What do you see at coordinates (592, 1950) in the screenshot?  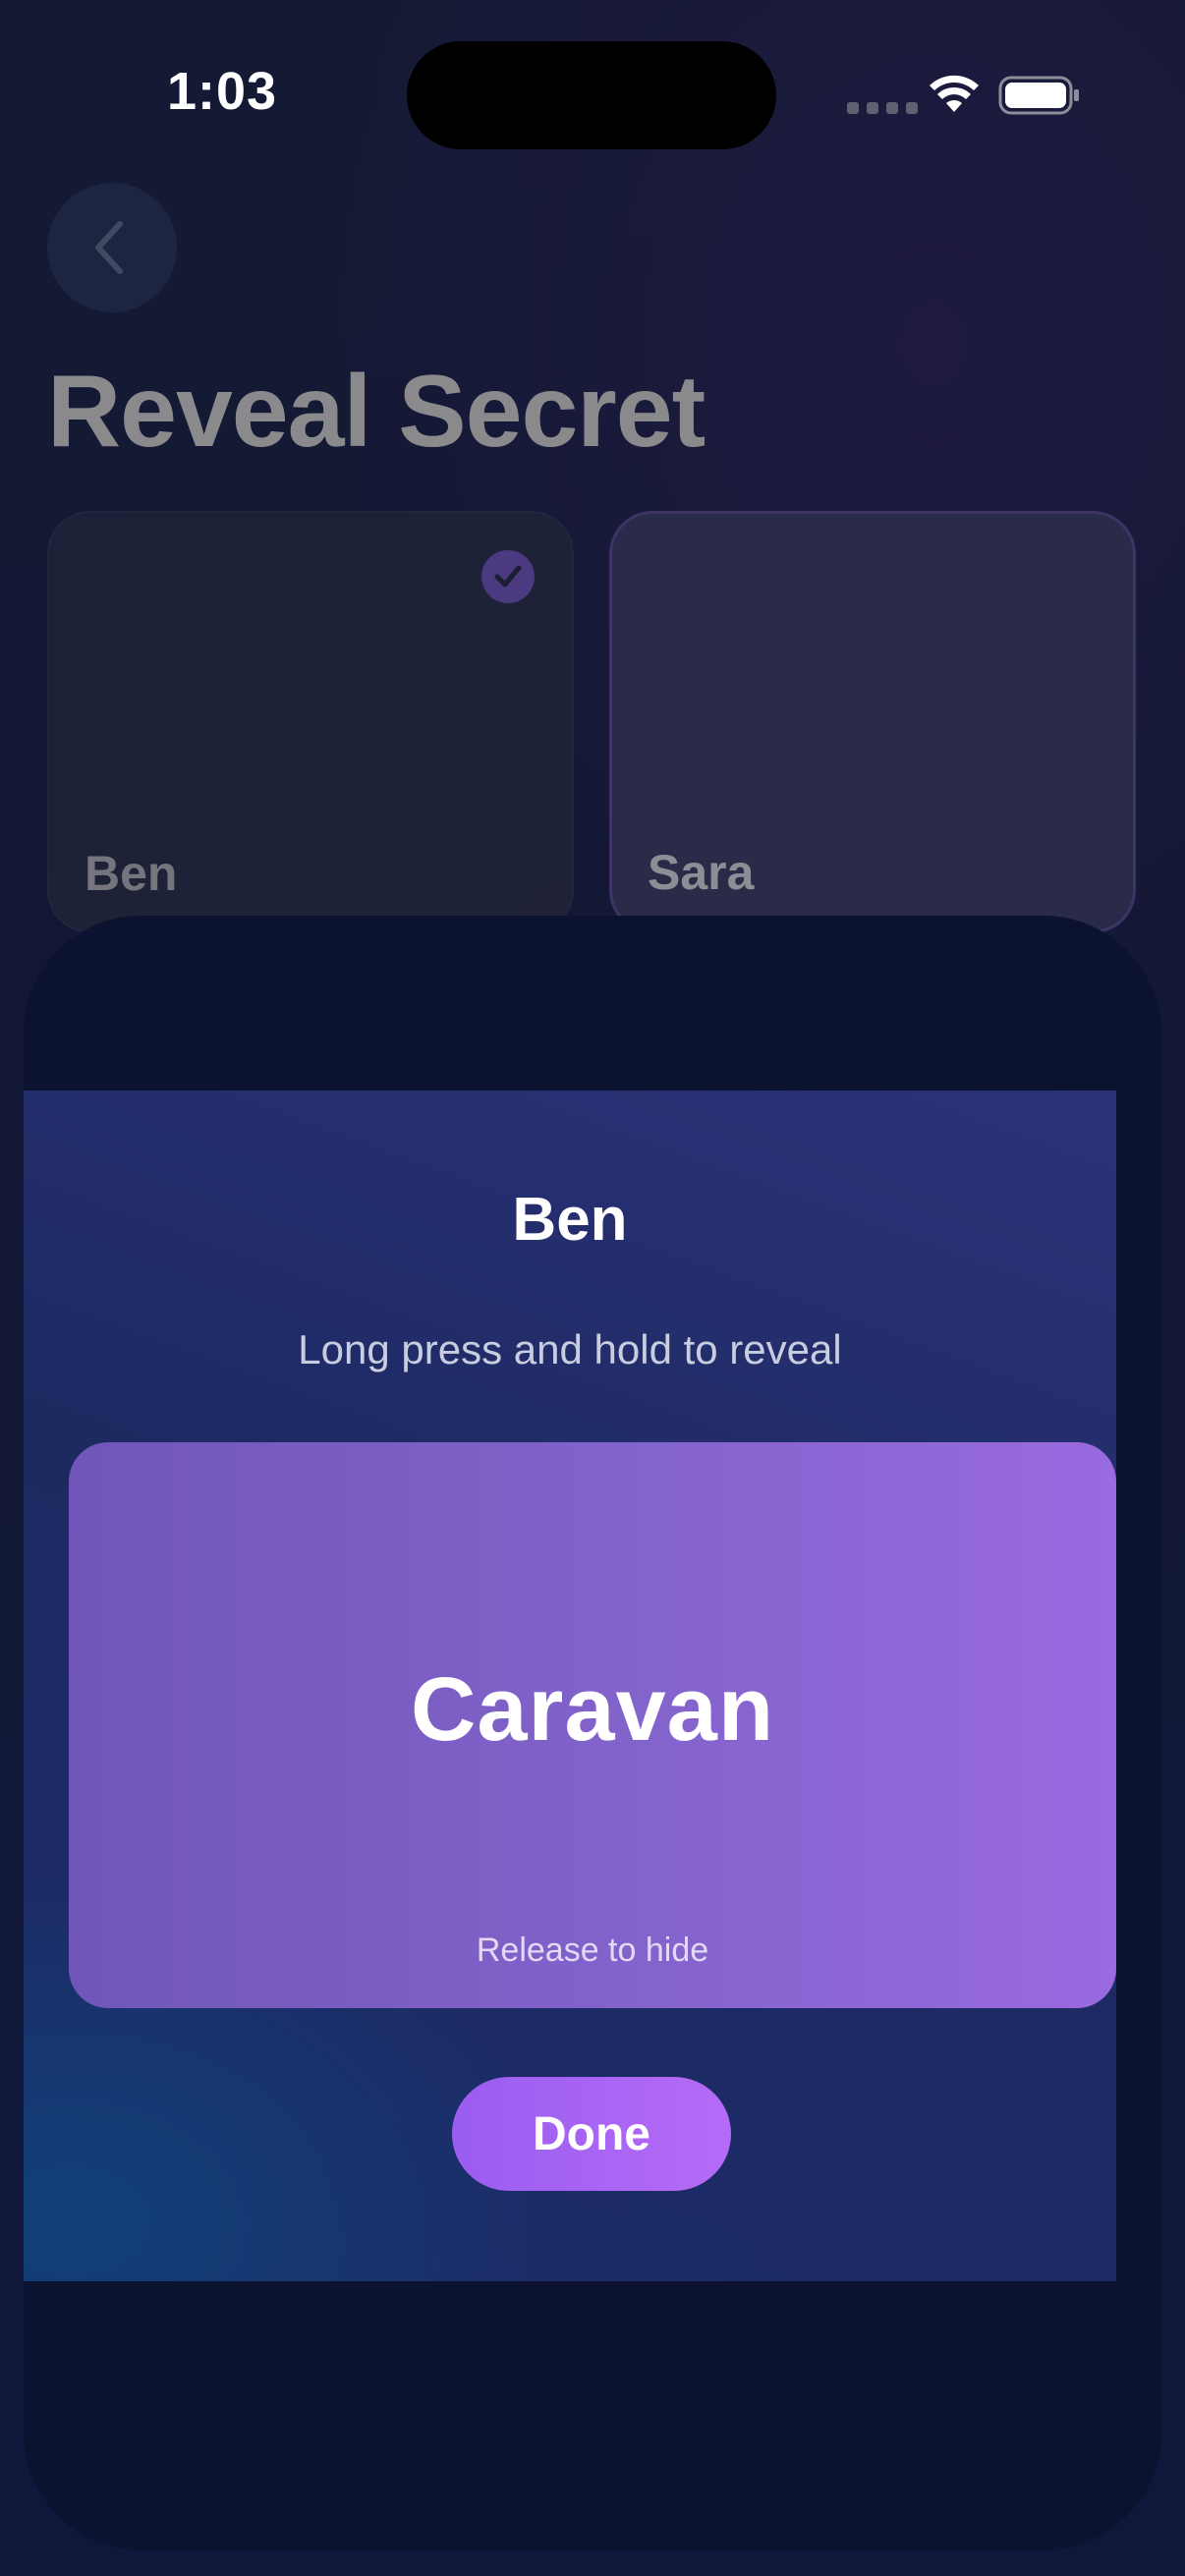 I see `release-hint: Release to hide` at bounding box center [592, 1950].